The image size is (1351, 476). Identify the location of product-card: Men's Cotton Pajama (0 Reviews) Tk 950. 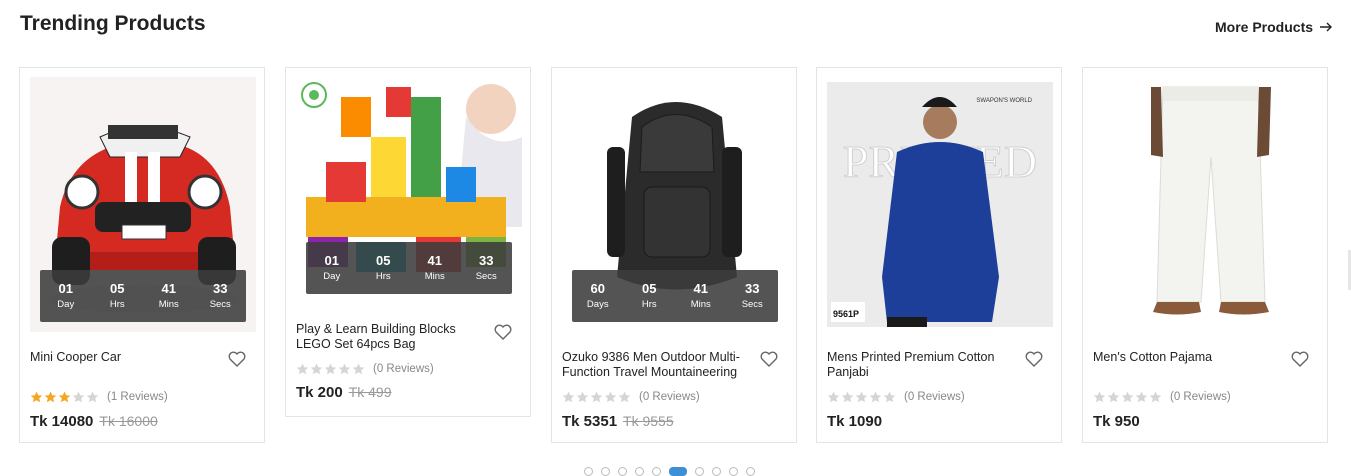
(1205, 255).